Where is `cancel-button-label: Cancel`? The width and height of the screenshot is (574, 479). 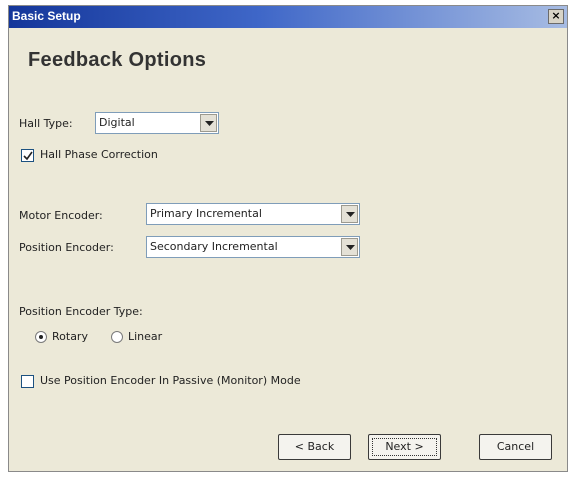 cancel-button-label: Cancel is located at coordinates (515, 446).